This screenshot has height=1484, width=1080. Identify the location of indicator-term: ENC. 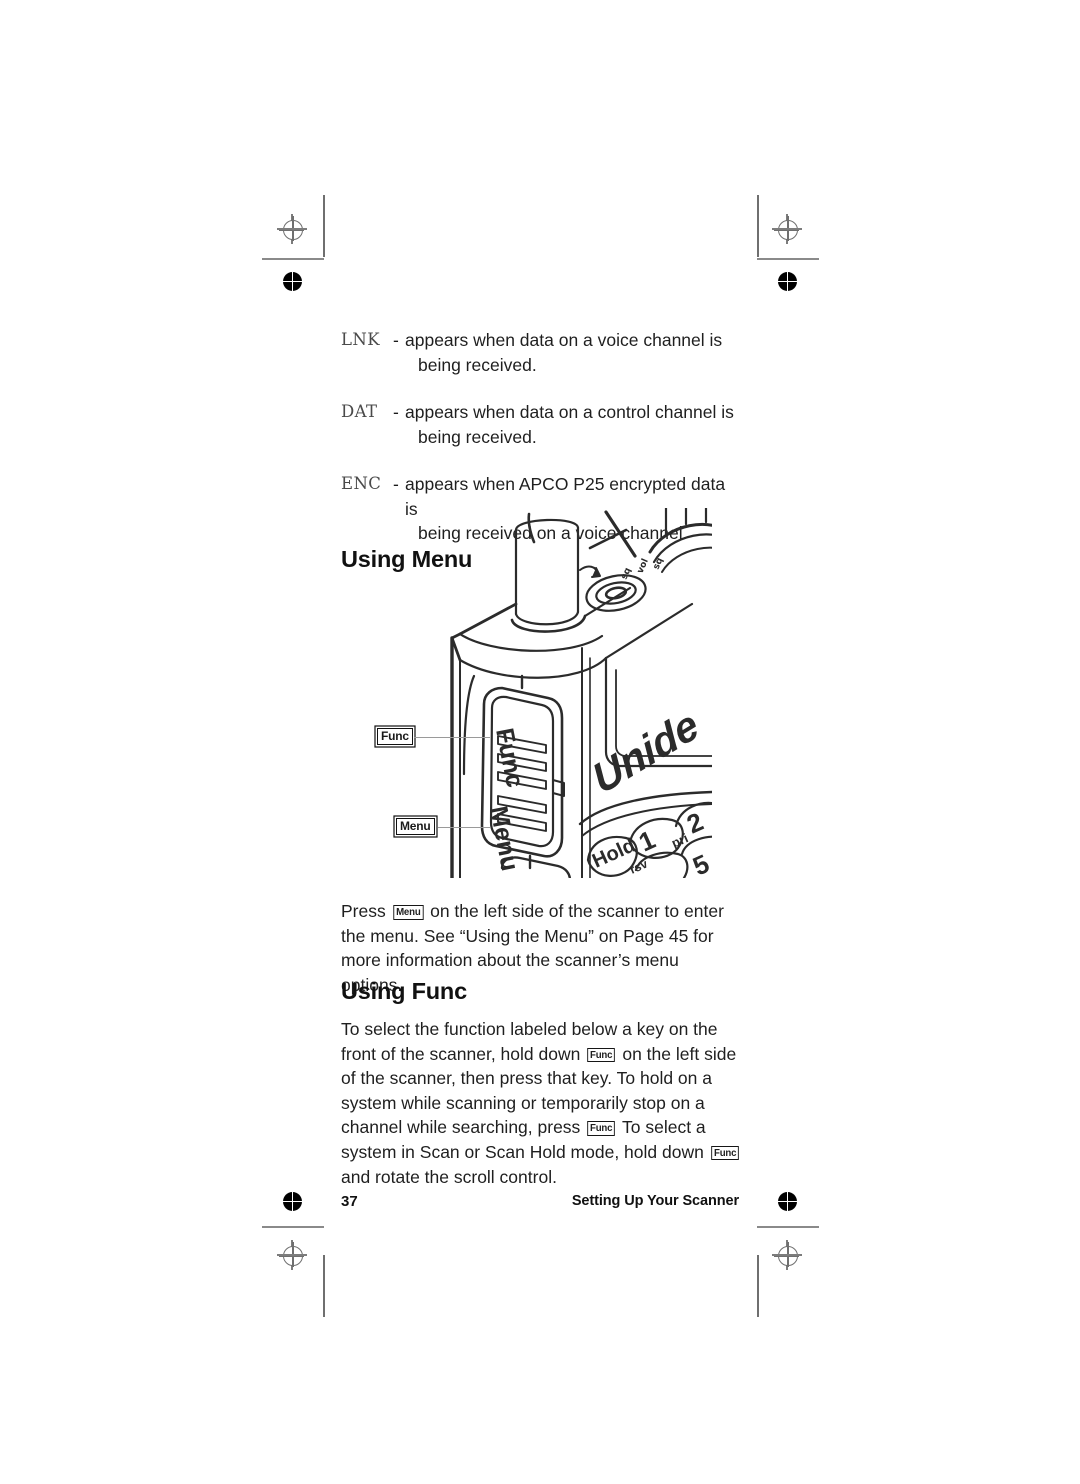
(361, 483).